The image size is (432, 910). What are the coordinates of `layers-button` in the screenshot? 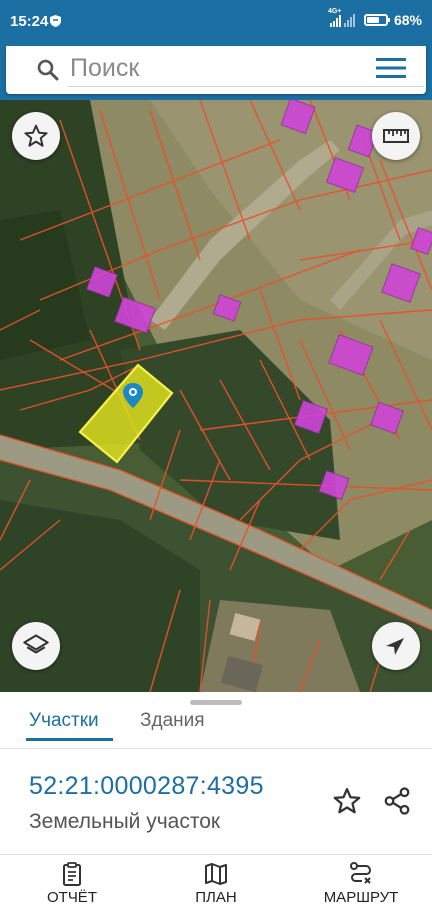 It's located at (36, 646).